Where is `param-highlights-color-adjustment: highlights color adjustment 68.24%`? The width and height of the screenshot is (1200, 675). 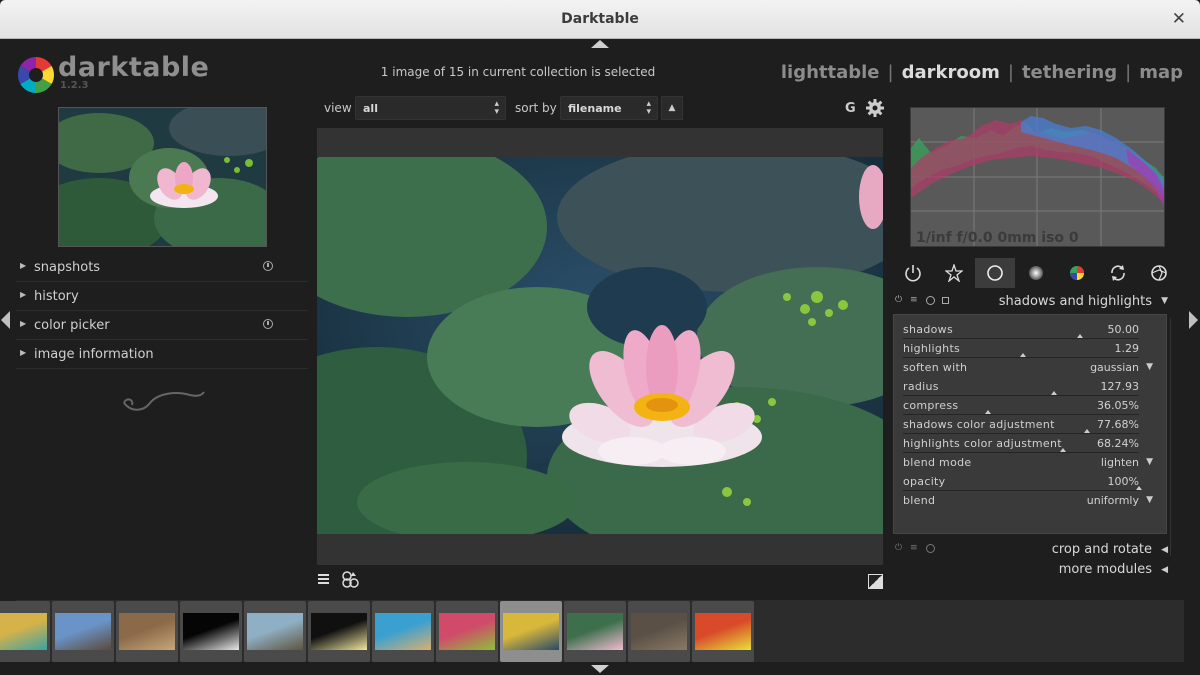 param-highlights-color-adjustment: highlights color adjustment 68.24% is located at coordinates (1021, 445).